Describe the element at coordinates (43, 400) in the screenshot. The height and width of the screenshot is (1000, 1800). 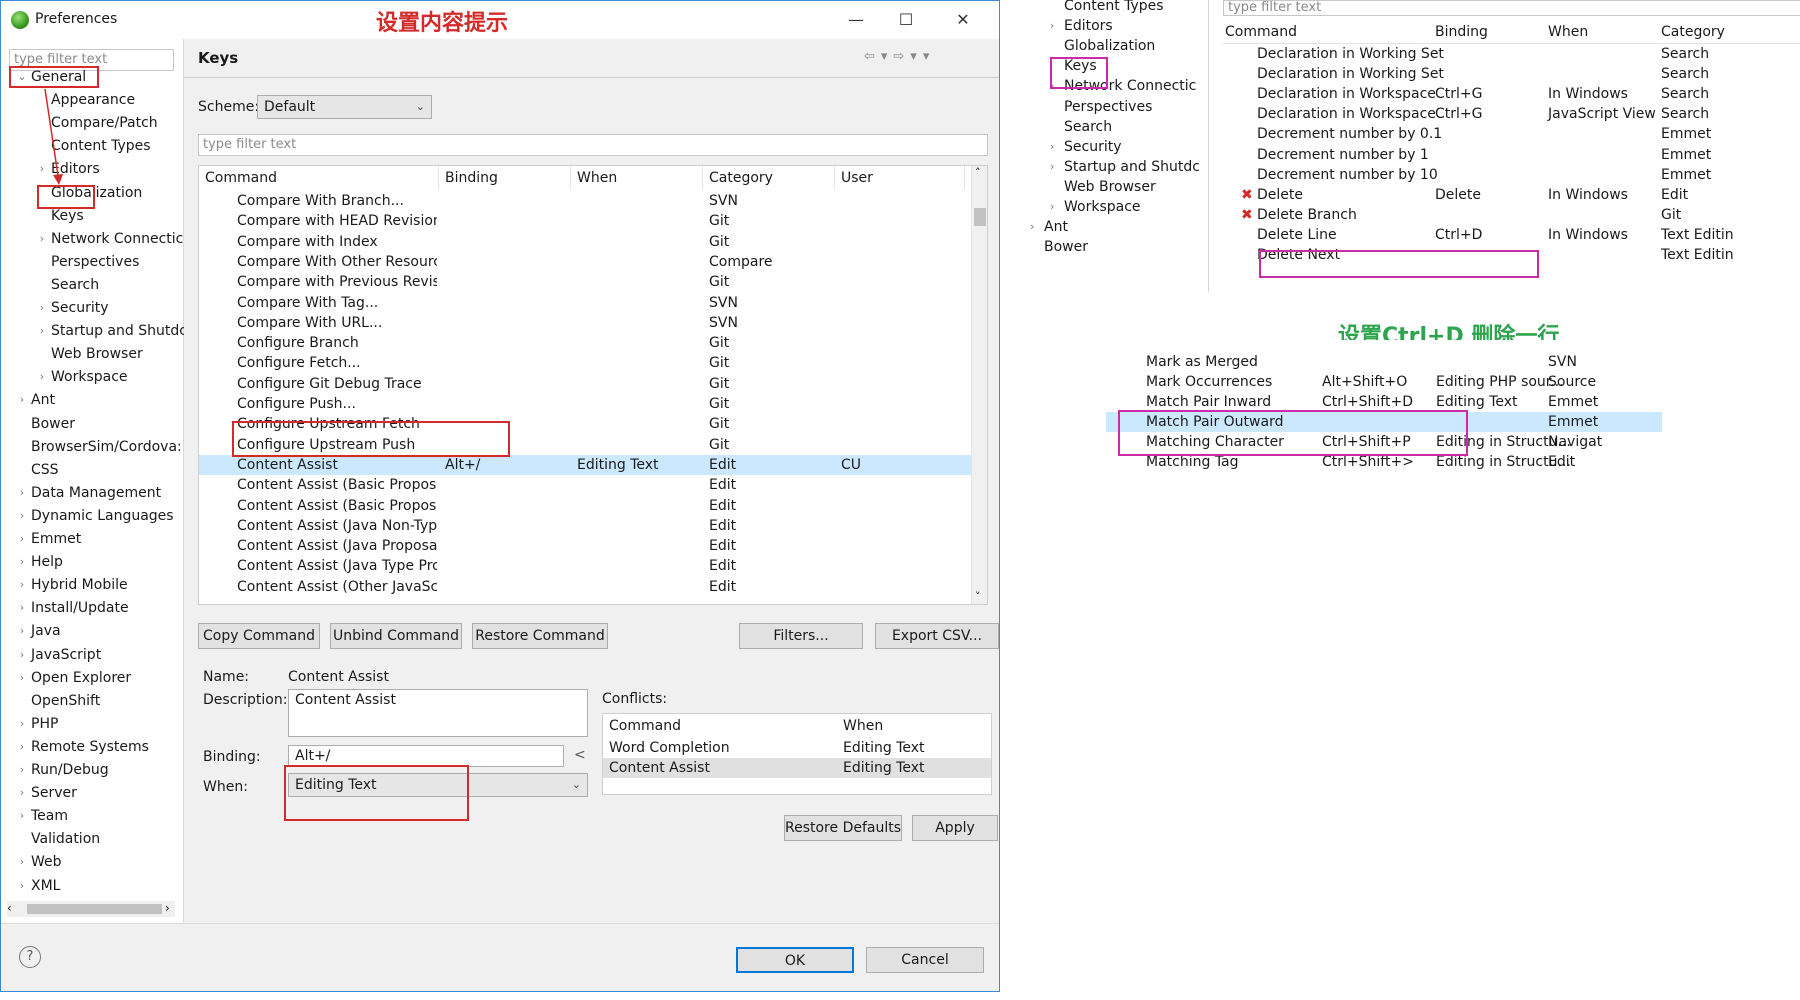
I see `tree-item-ant: Ant` at that location.